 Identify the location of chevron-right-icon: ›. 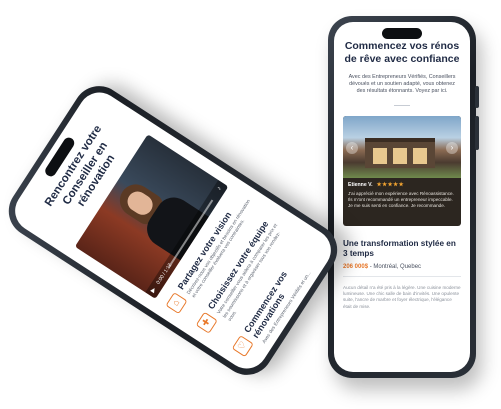
(452, 147).